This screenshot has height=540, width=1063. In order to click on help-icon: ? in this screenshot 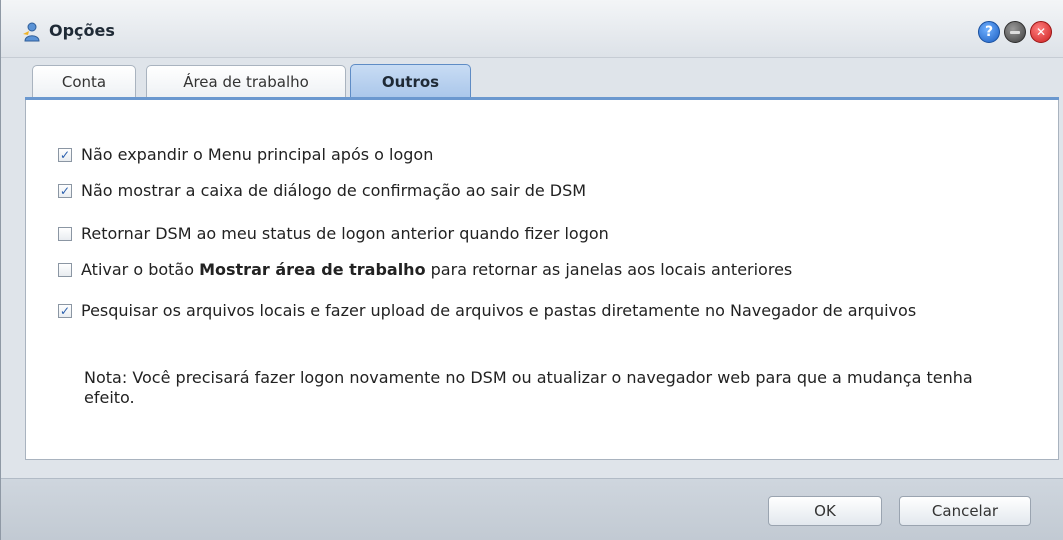, I will do `click(989, 32)`.